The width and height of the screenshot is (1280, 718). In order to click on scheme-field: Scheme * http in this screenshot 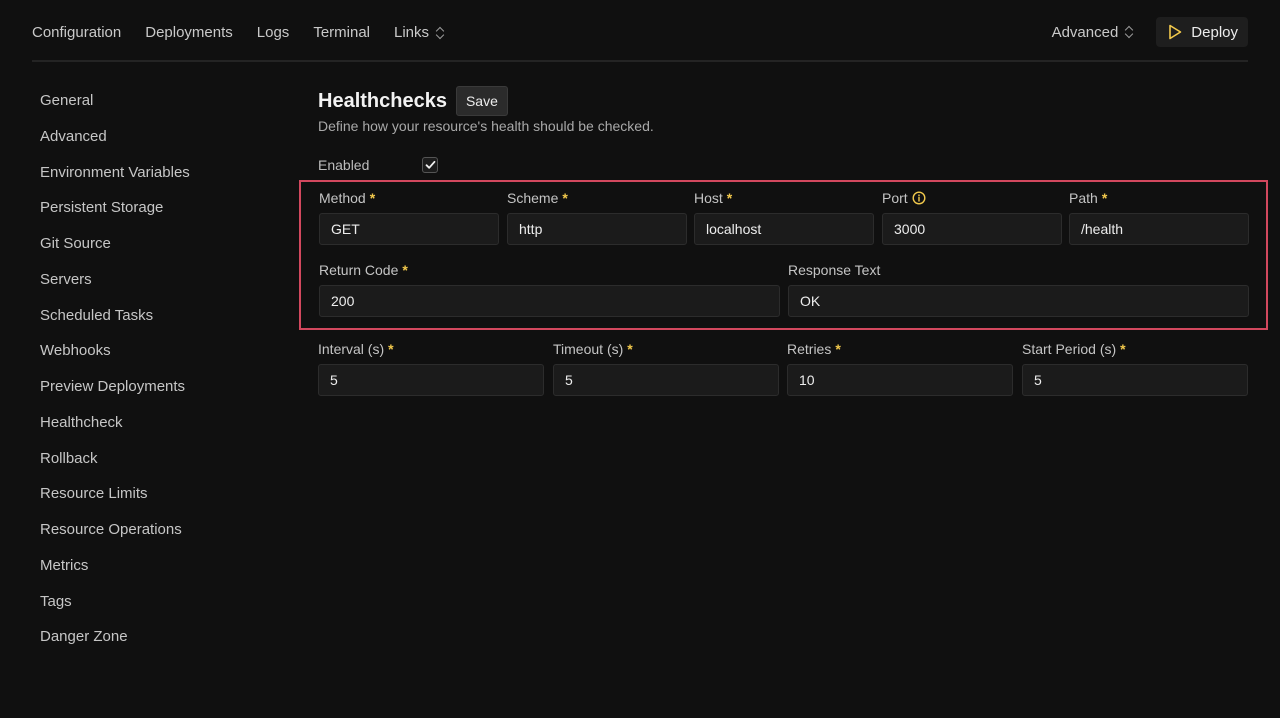, I will do `click(597, 217)`.